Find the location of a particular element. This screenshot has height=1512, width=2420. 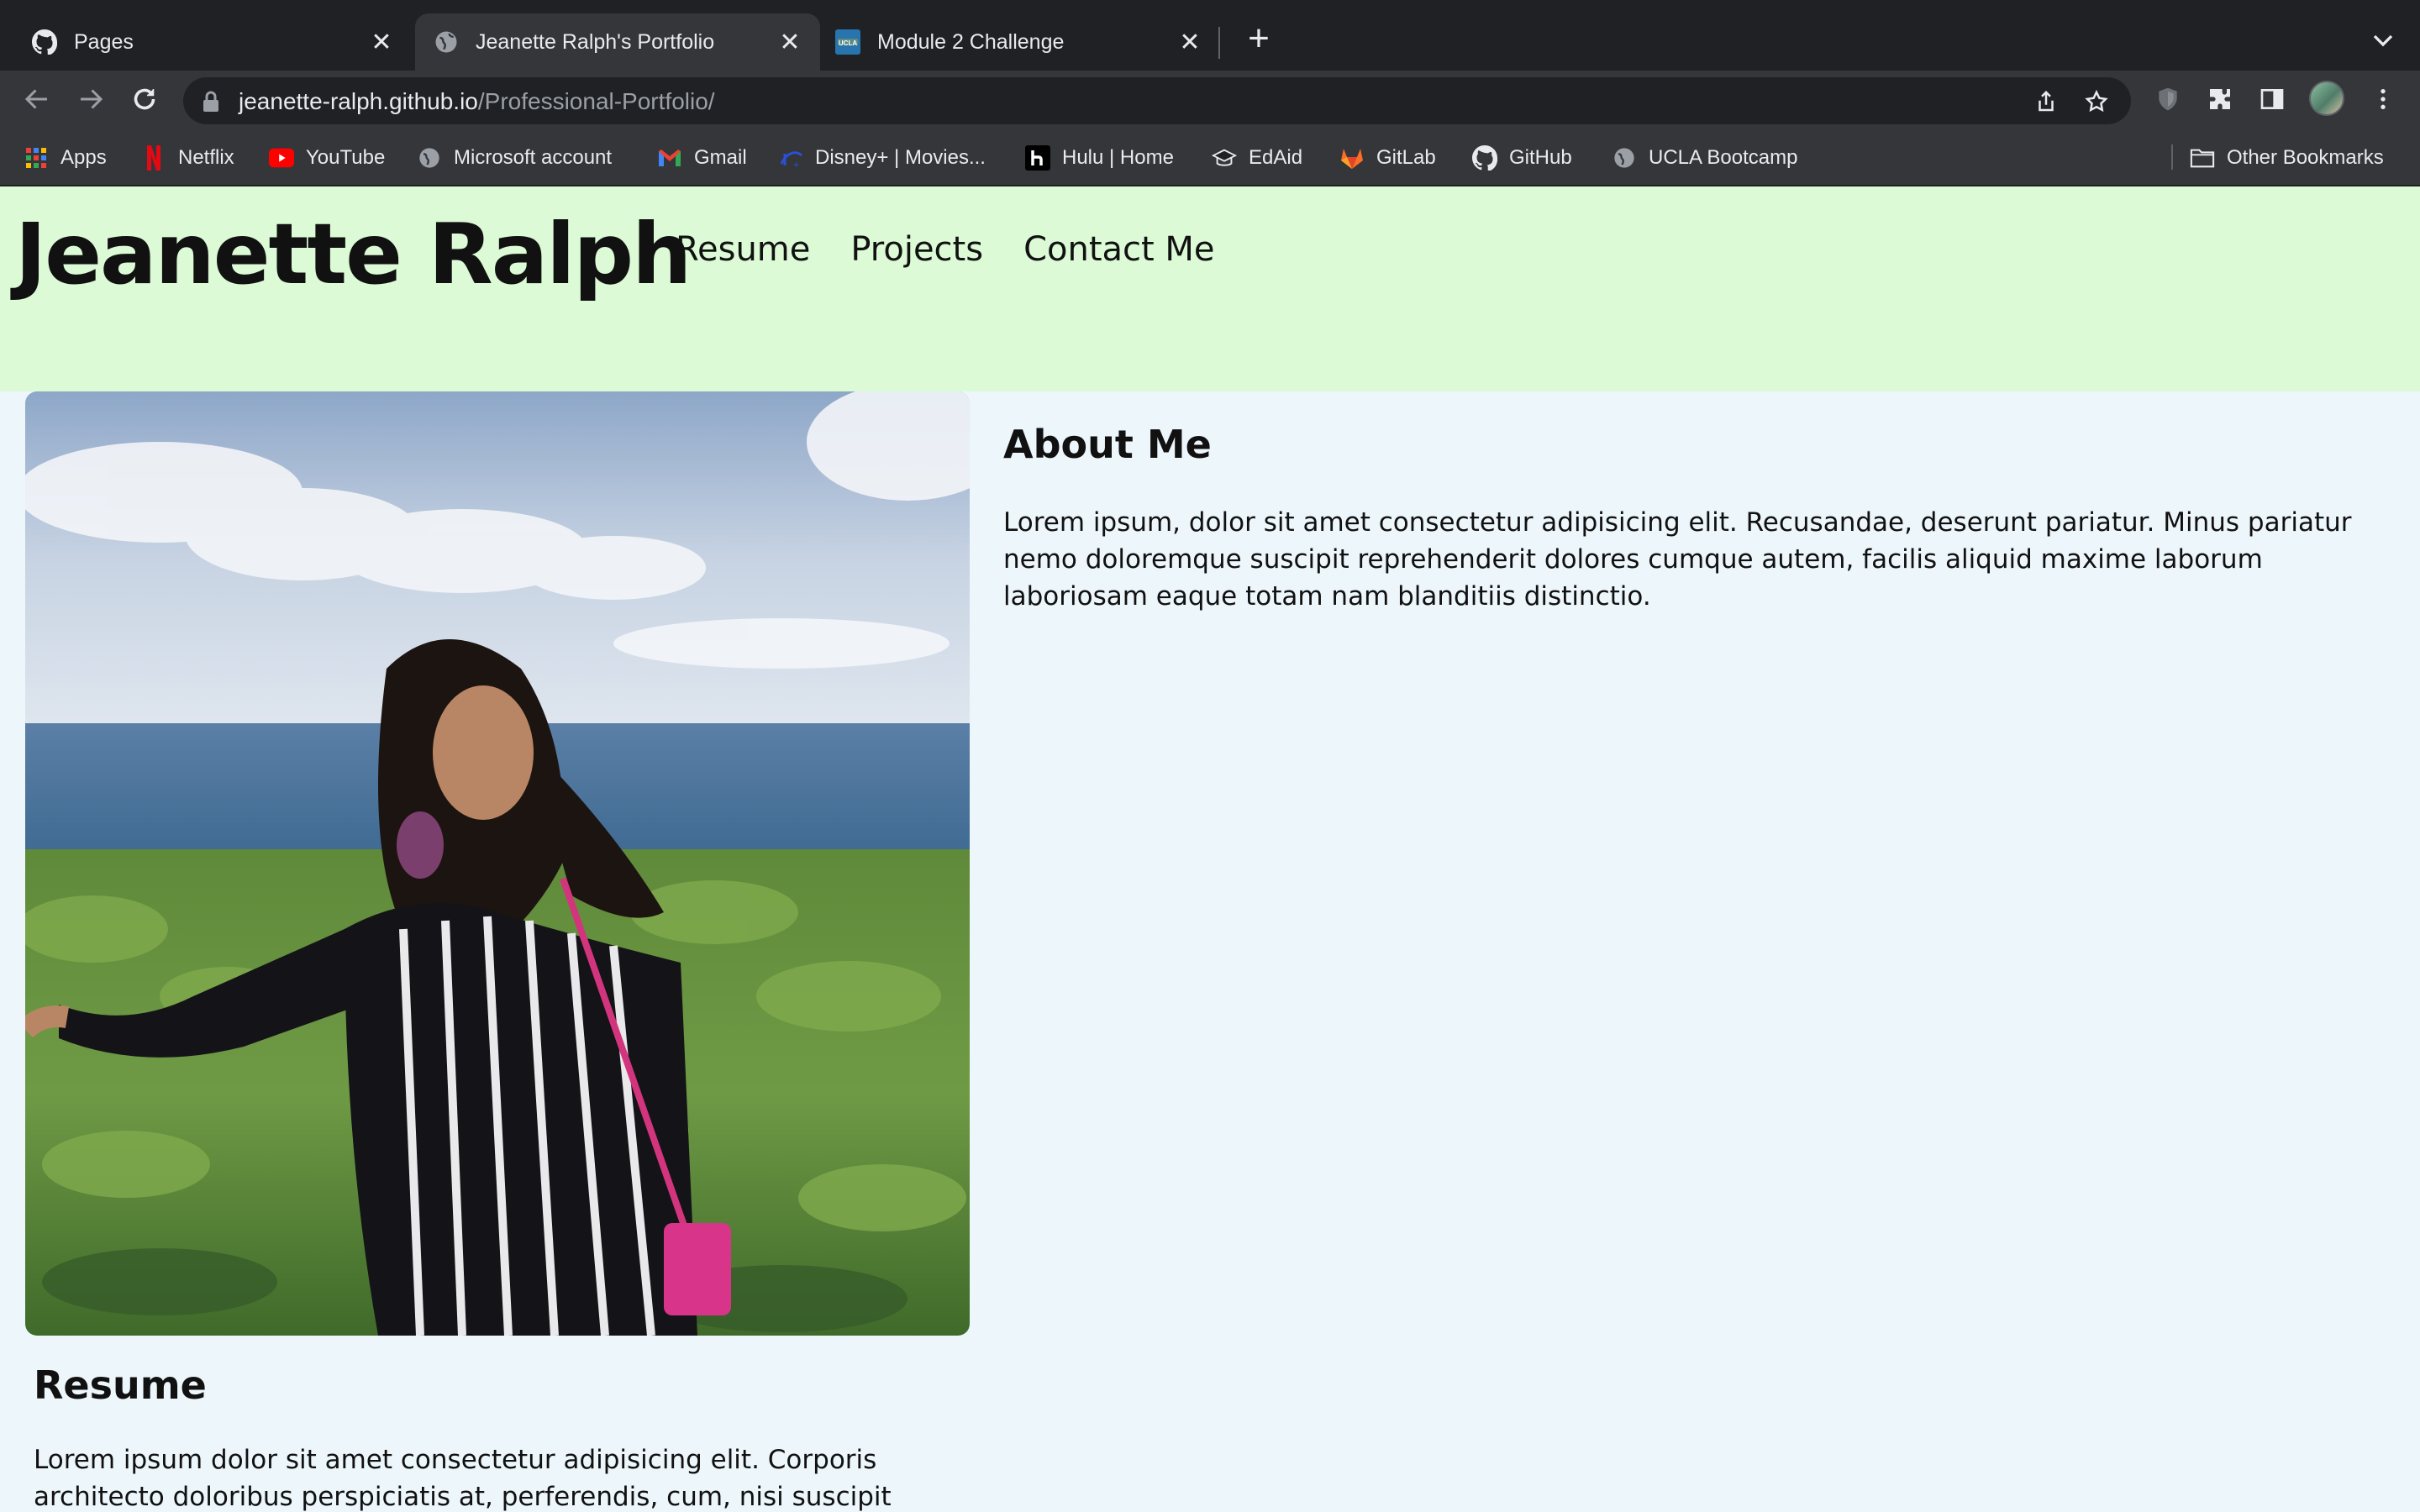

arrow-right-icon is located at coordinates (92, 99).